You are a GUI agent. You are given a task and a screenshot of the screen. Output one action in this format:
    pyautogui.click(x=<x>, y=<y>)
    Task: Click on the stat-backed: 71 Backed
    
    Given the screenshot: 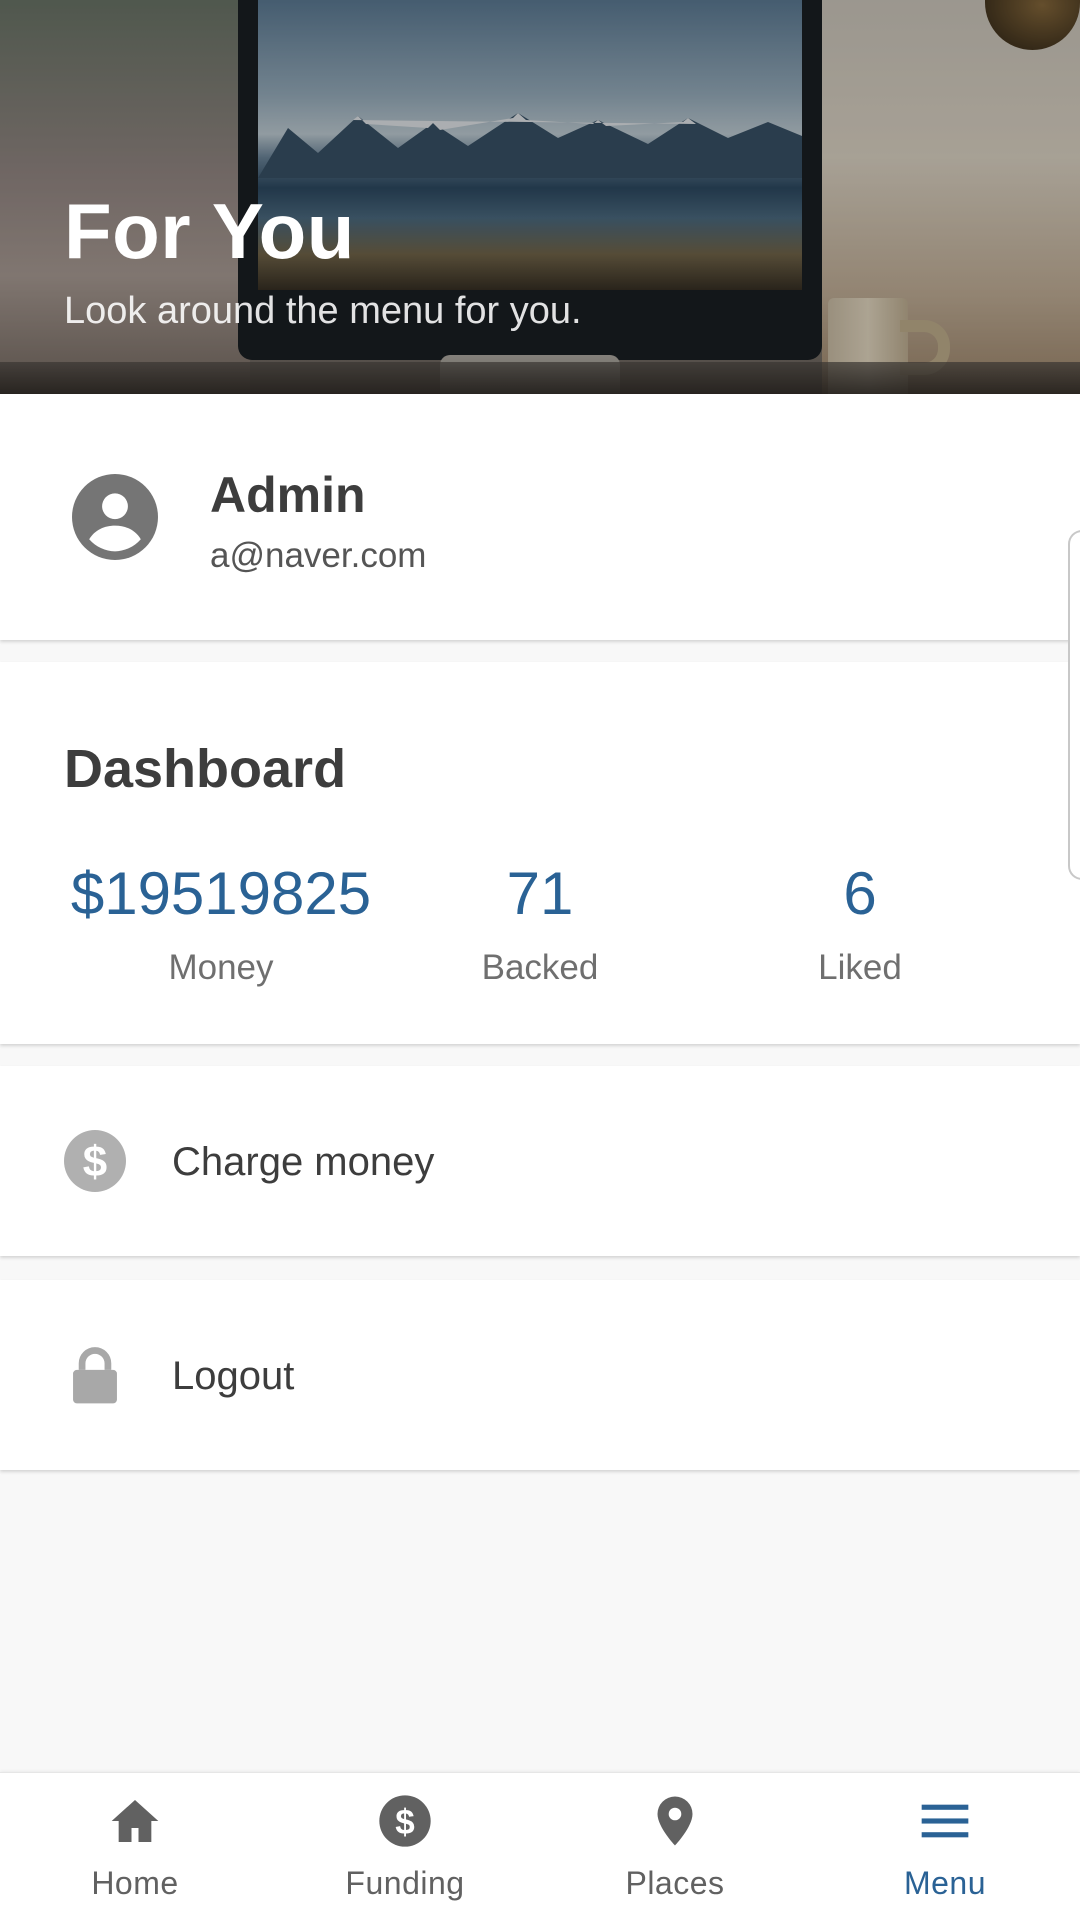 What is the action you would take?
    pyautogui.click(x=540, y=926)
    